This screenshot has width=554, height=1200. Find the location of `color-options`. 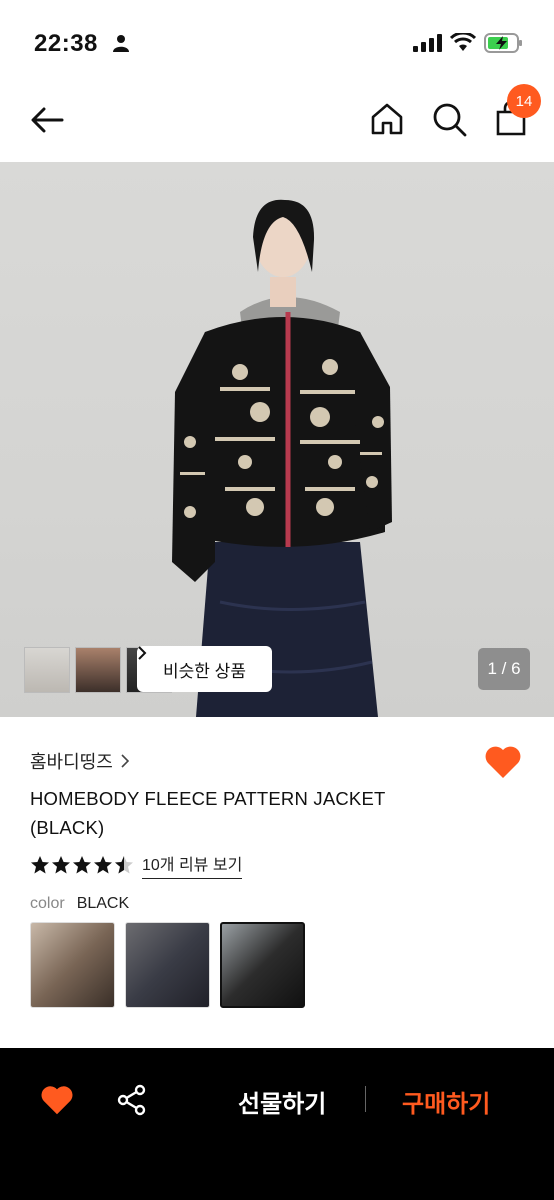

color-options is located at coordinates (167, 965).